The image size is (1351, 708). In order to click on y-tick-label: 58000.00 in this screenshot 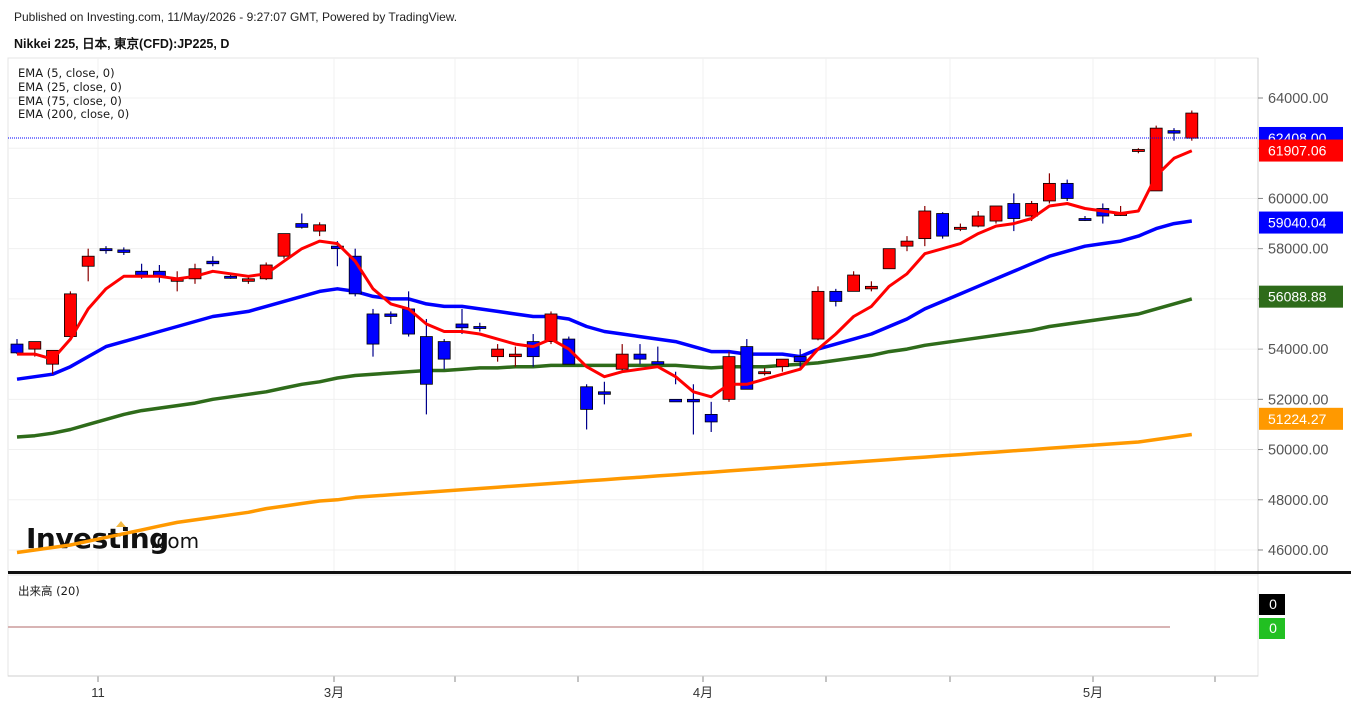, I will do `click(1298, 250)`.